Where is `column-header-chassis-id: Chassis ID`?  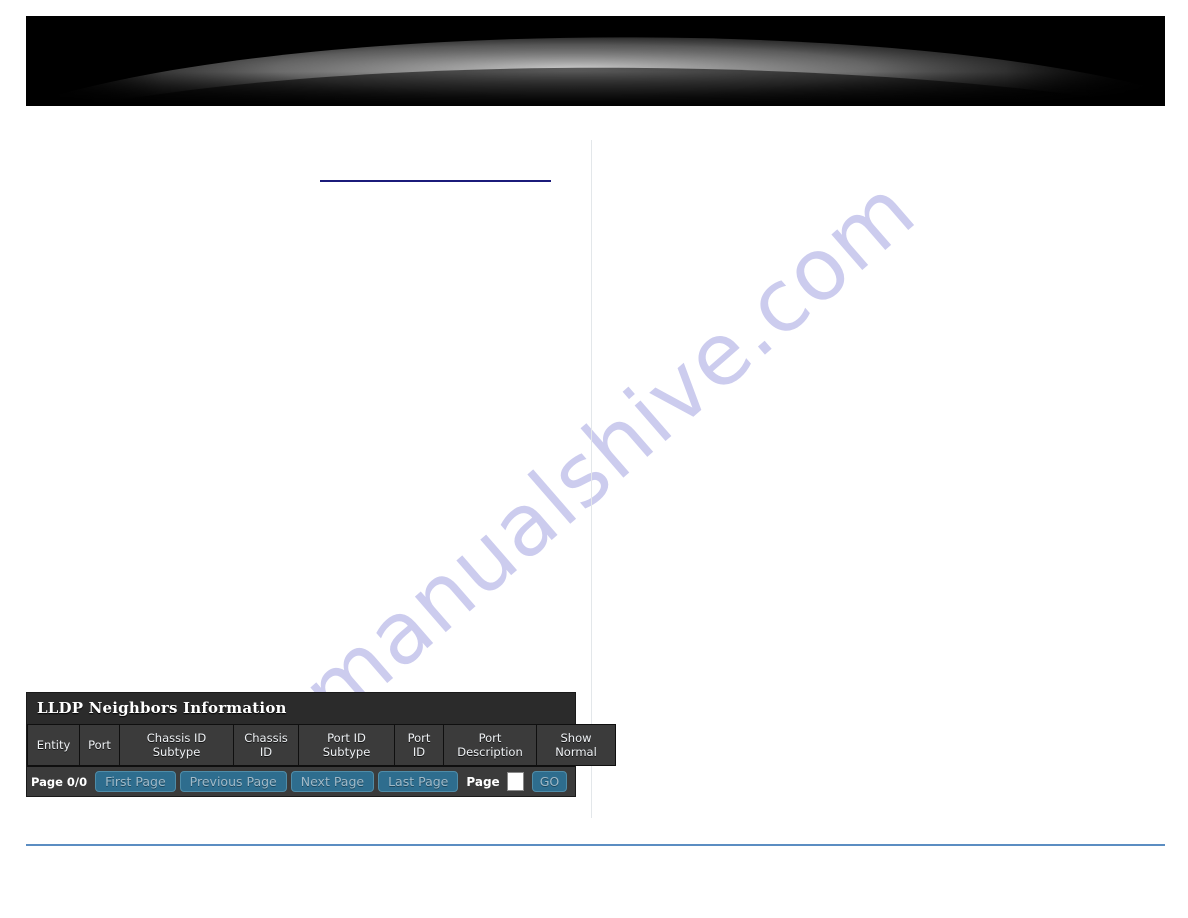
column-header-chassis-id: Chassis ID is located at coordinates (266, 745).